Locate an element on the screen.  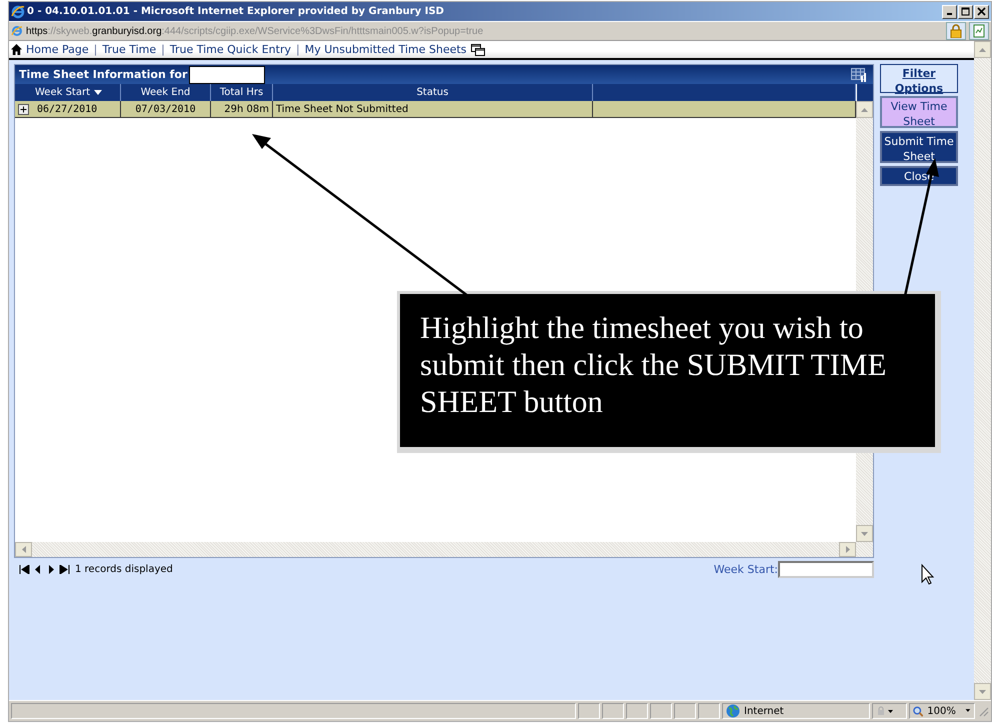
popout-windows-icon is located at coordinates (477, 50).